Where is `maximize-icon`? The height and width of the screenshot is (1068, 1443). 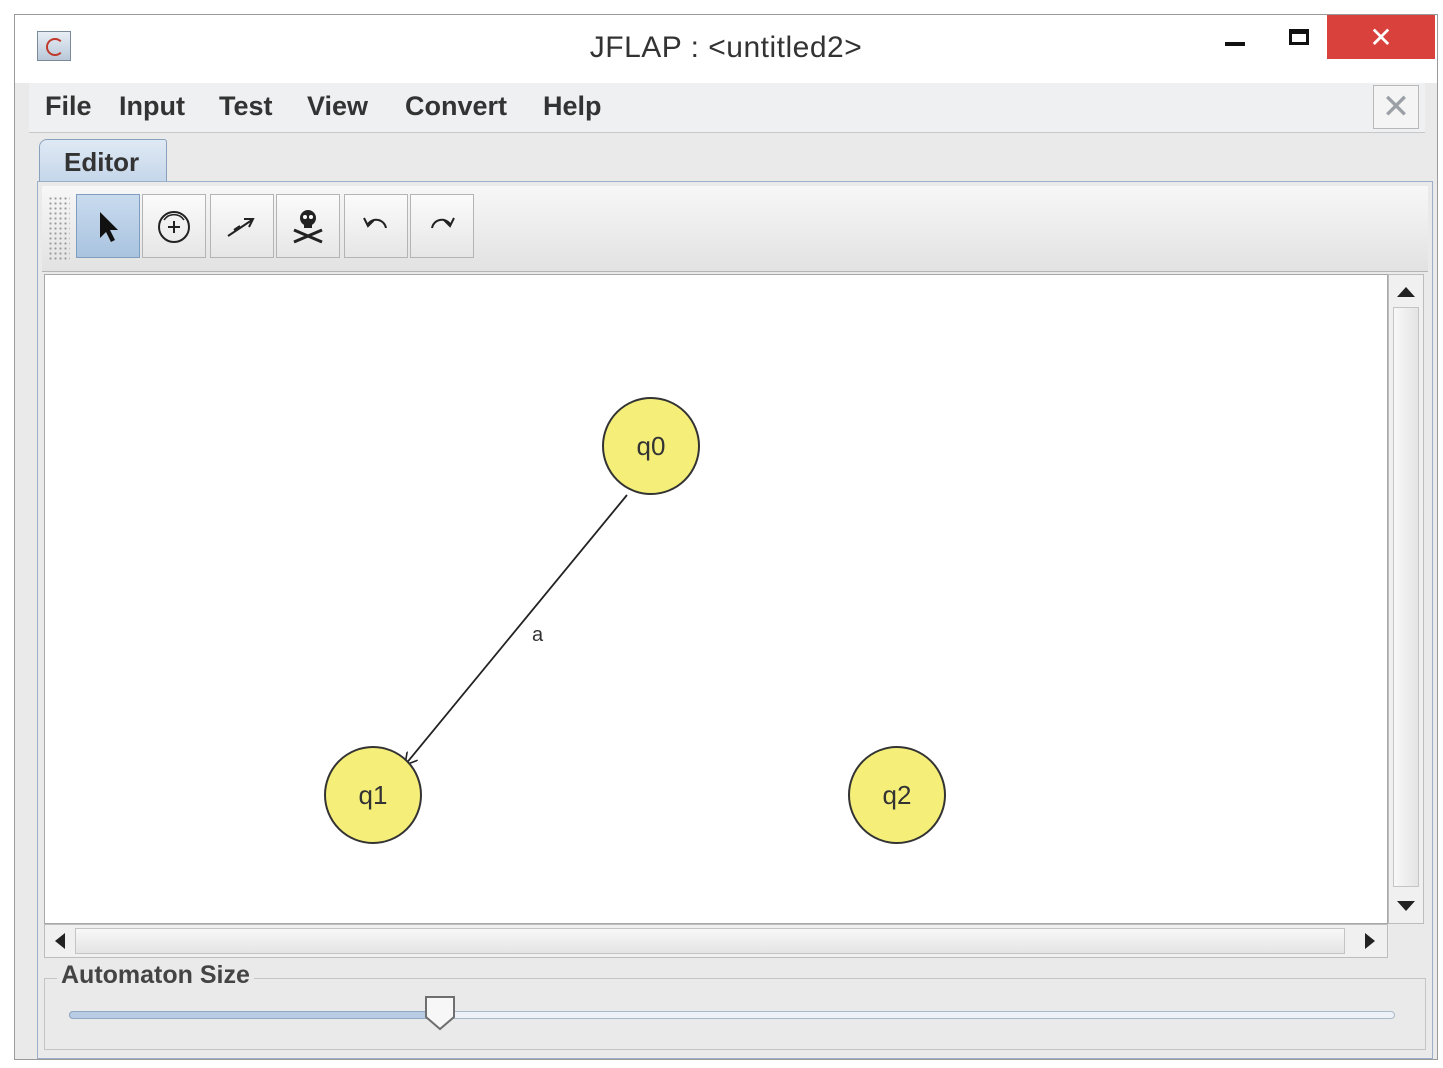
maximize-icon is located at coordinates (1299, 37).